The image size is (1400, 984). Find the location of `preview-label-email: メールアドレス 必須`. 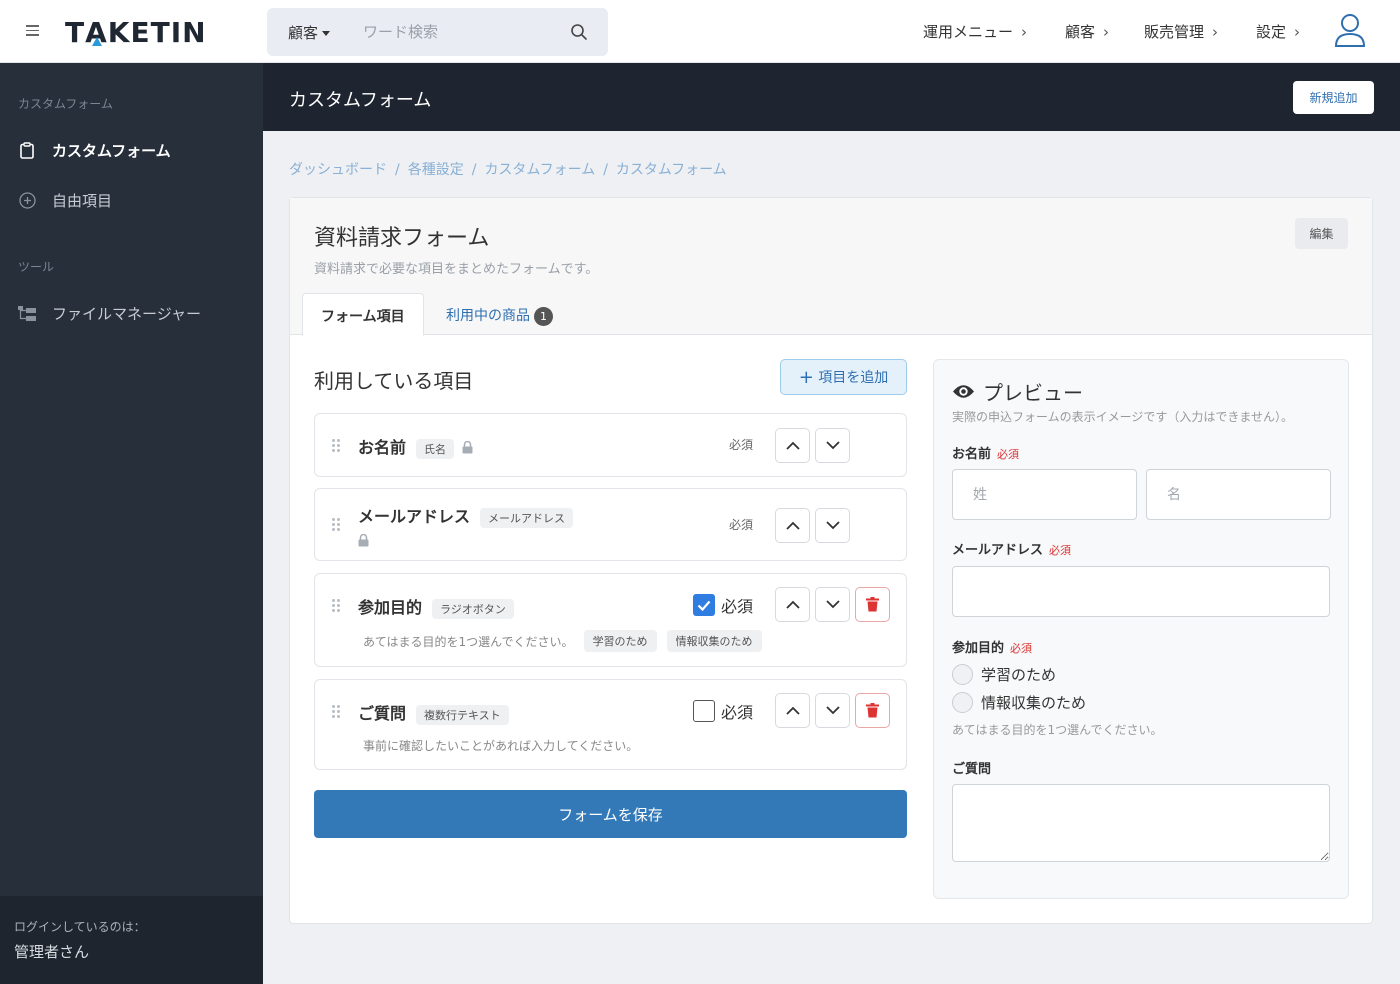

preview-label-email: メールアドレス 必須 is located at coordinates (1012, 550).